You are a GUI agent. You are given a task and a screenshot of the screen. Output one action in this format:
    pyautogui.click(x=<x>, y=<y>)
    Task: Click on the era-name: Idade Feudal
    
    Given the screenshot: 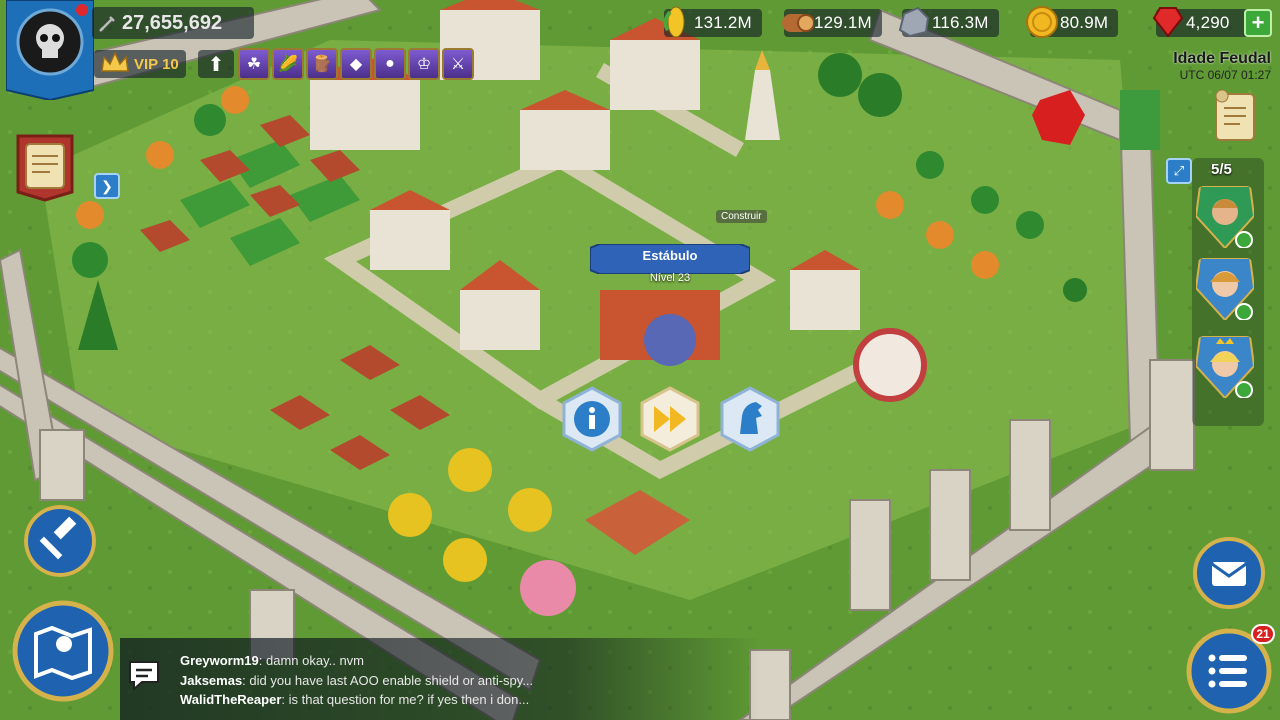 What is the action you would take?
    pyautogui.click(x=1222, y=58)
    